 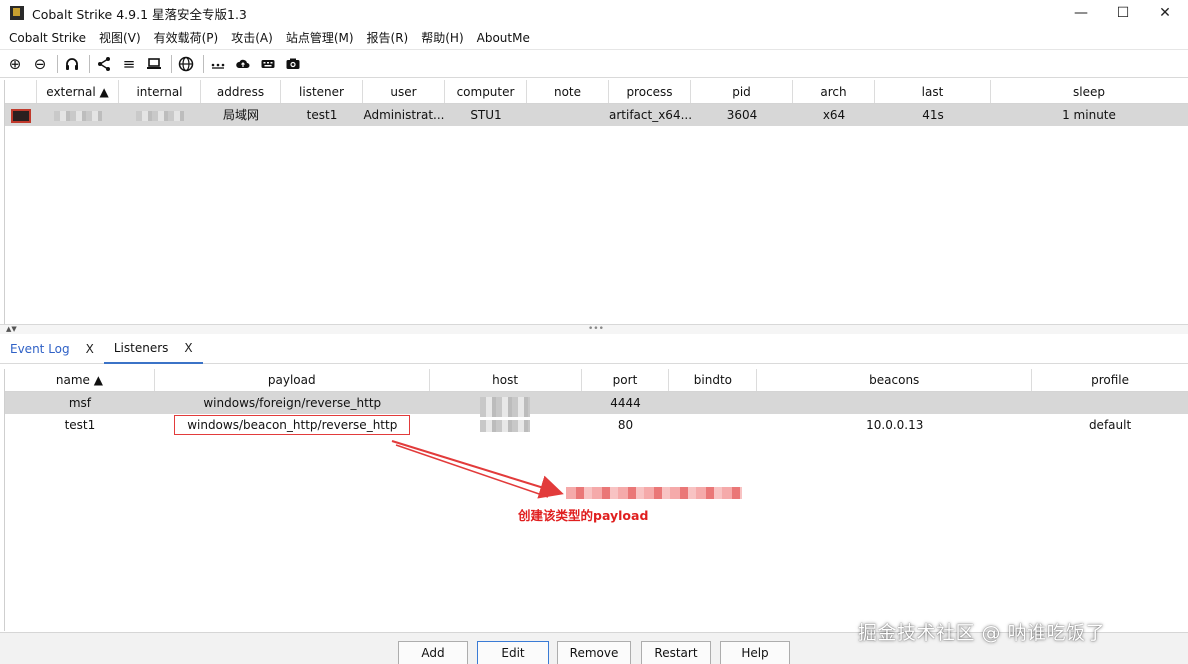 I want to click on payload-highlight-box: windows/beacon_http/reverse_http, so click(x=292, y=425).